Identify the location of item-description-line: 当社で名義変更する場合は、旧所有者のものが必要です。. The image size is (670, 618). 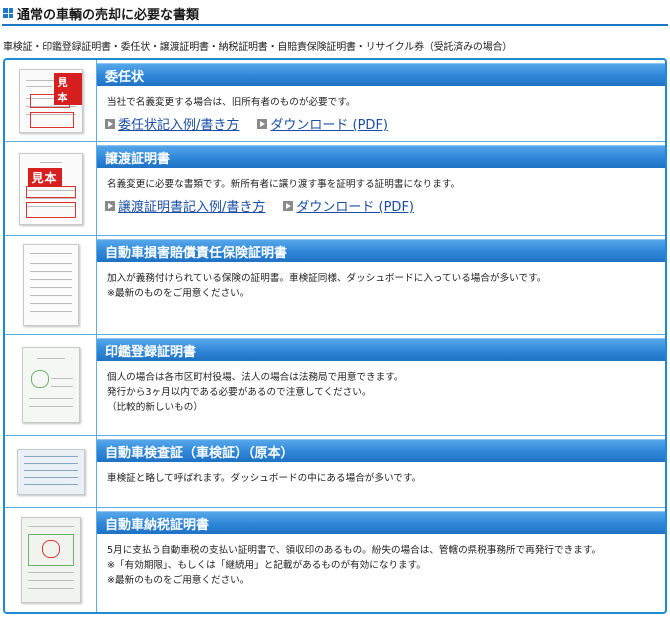
(231, 102).